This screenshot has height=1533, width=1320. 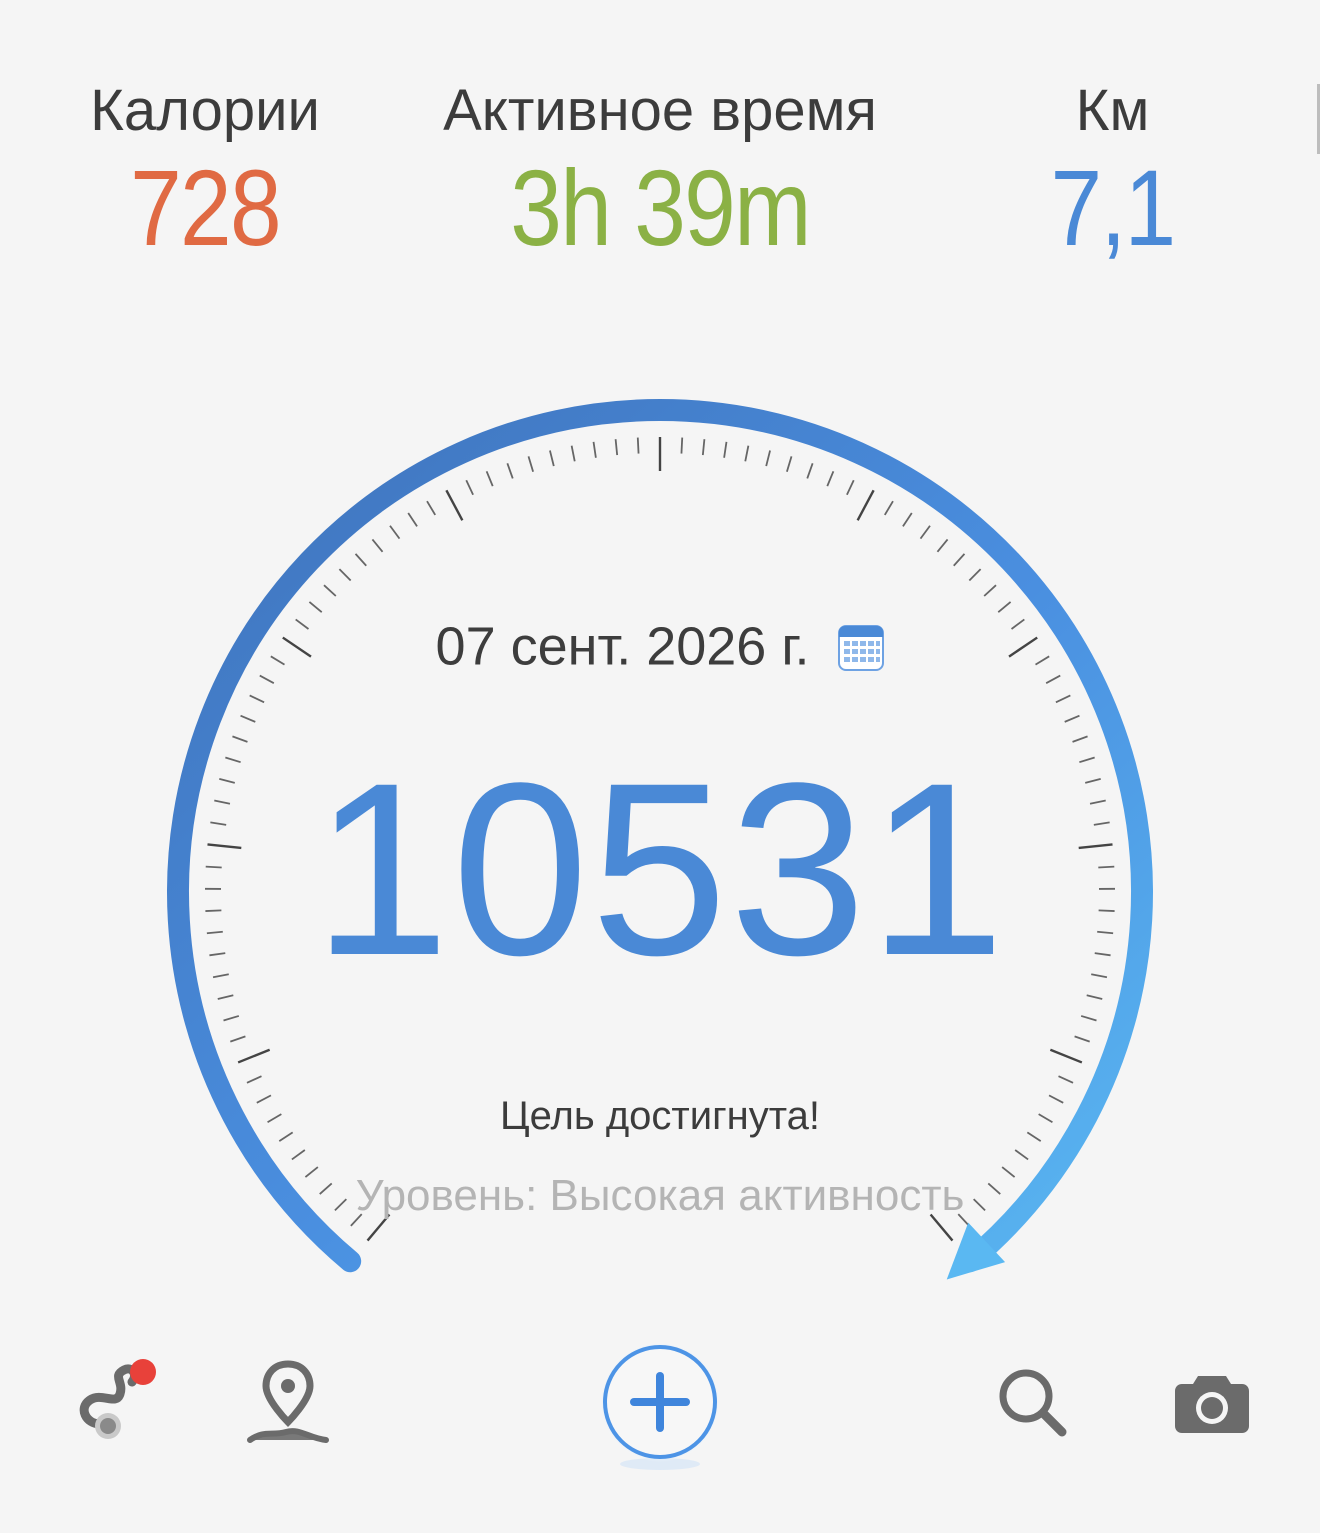 I want to click on plus-icon, so click(x=660, y=1406).